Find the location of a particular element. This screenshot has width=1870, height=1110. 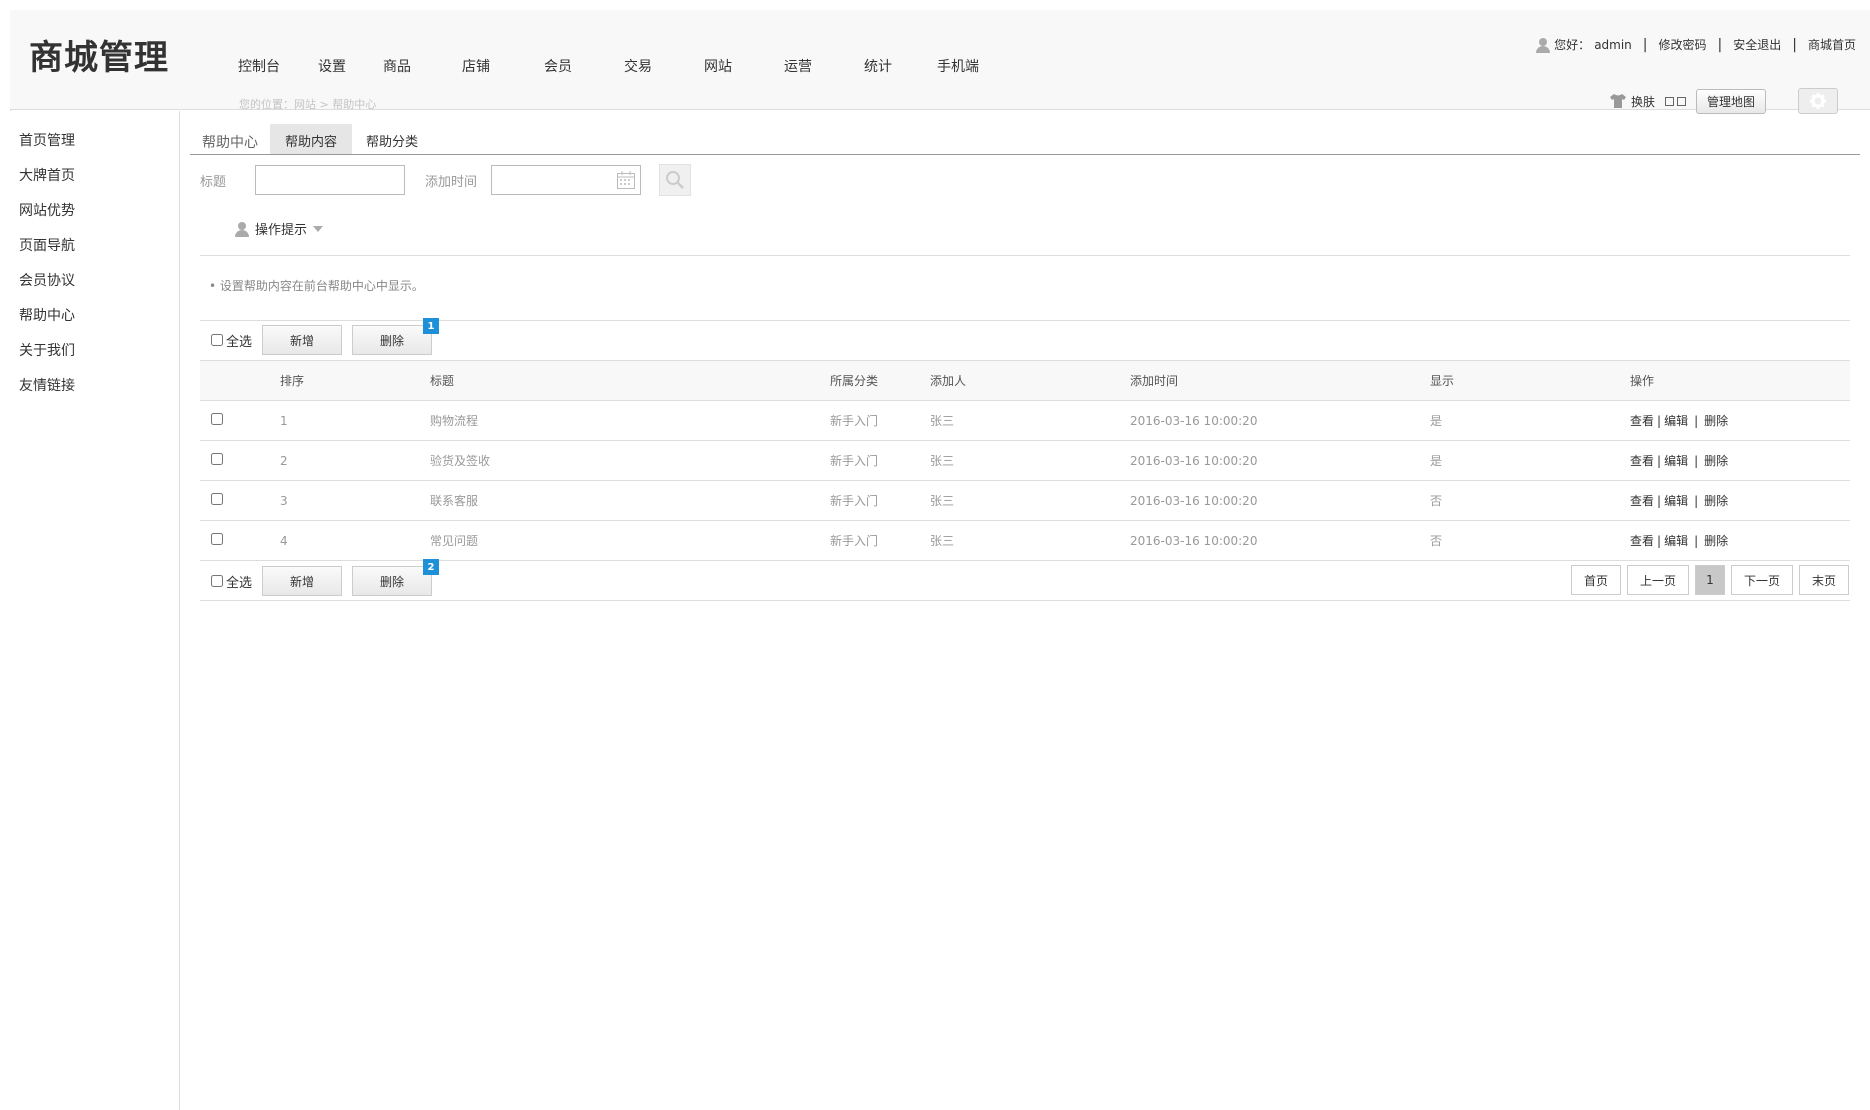

time-filter-input is located at coordinates (552, 180).